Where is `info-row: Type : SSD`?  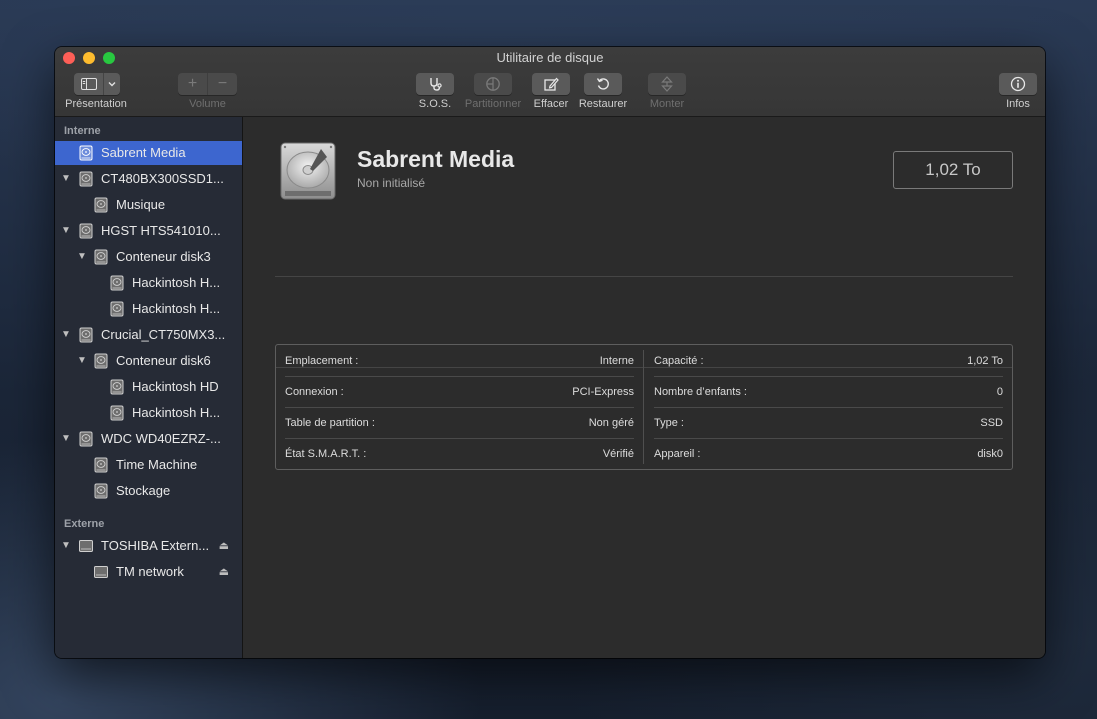 info-row: Type : SSD is located at coordinates (828, 422).